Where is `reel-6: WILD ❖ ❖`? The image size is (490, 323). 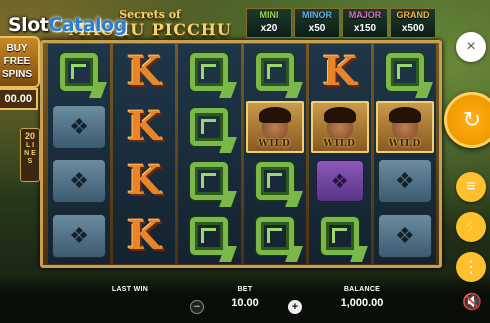
reel-6: WILD ❖ ❖ is located at coordinates (404, 154).